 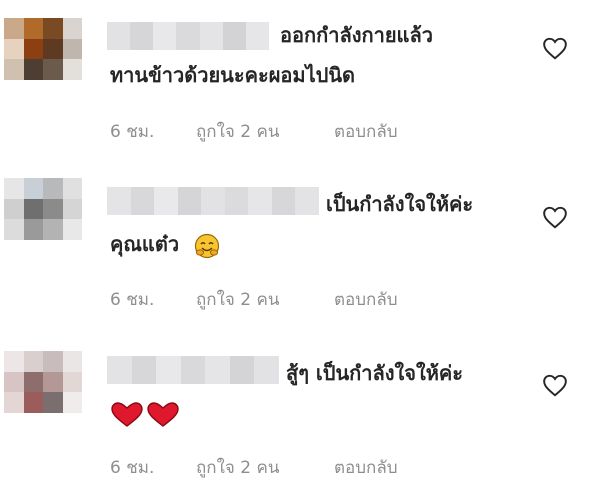 What do you see at coordinates (375, 373) in the screenshot?
I see `comment-line-1: สู้ๆ เป็นกำลังใจให้ค่ะ` at bounding box center [375, 373].